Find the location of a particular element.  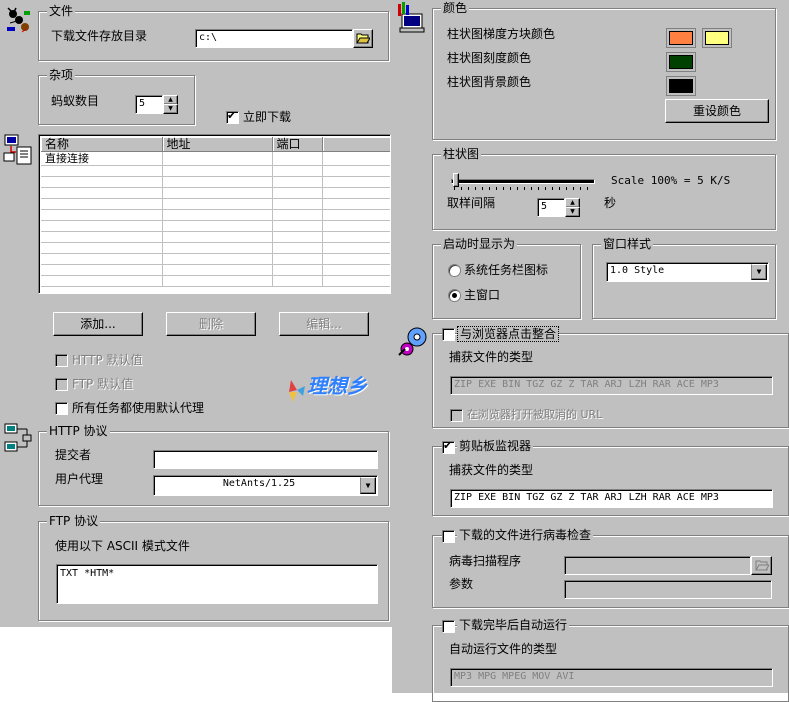

window-style-value: 1.0 Style is located at coordinates (637, 270).